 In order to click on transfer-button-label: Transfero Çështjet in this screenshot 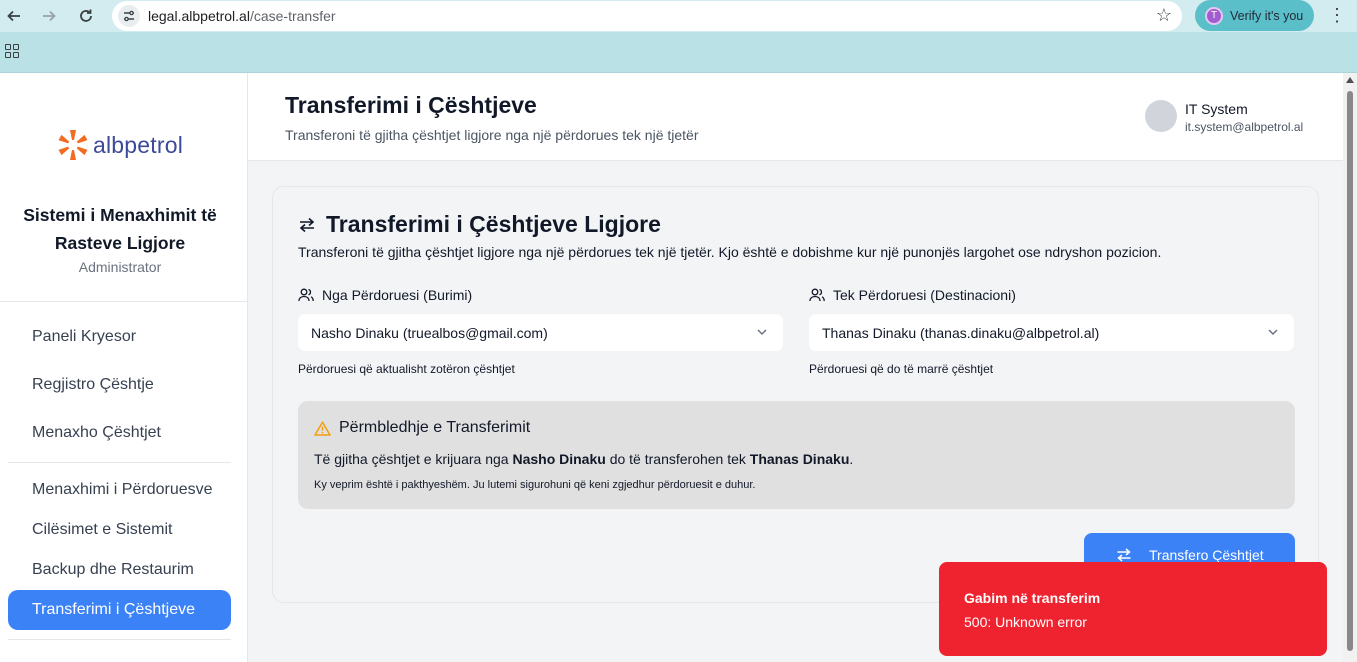, I will do `click(1206, 555)`.